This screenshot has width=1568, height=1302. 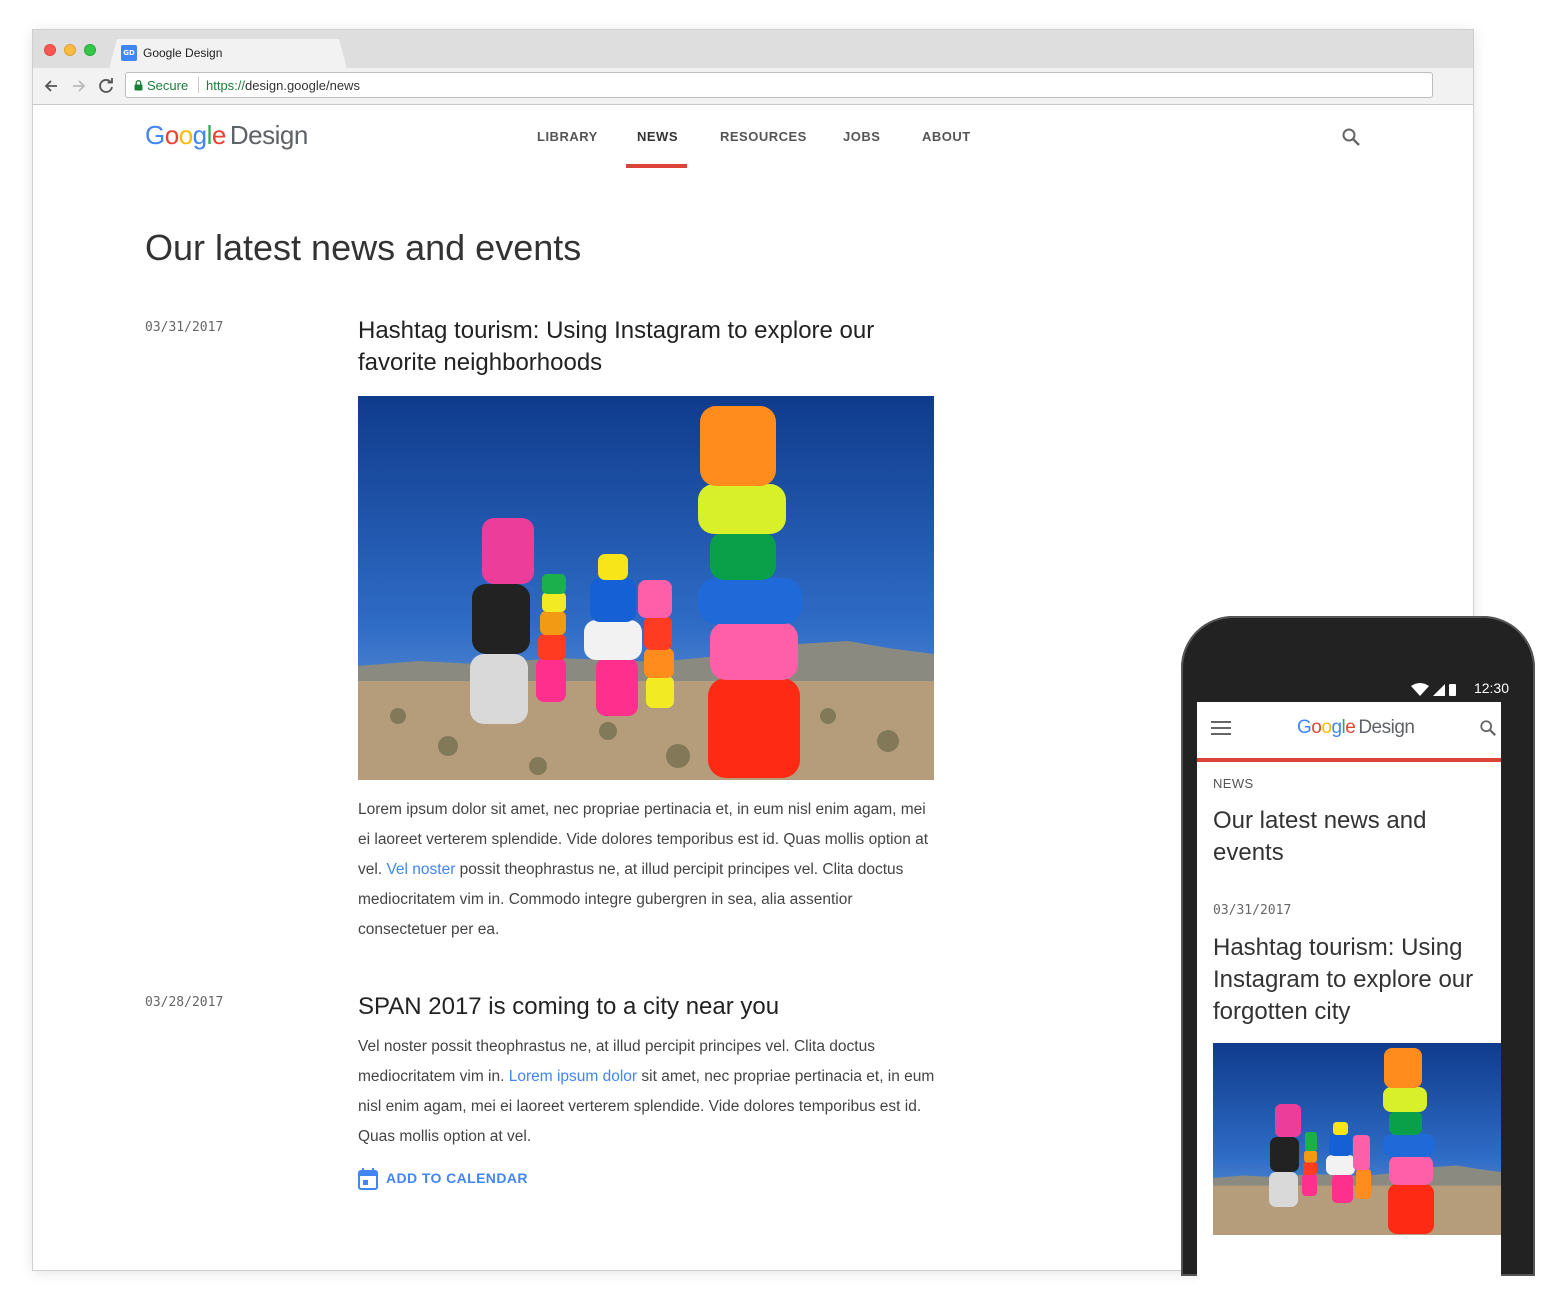 I want to click on reload-icon, so click(x=106, y=86).